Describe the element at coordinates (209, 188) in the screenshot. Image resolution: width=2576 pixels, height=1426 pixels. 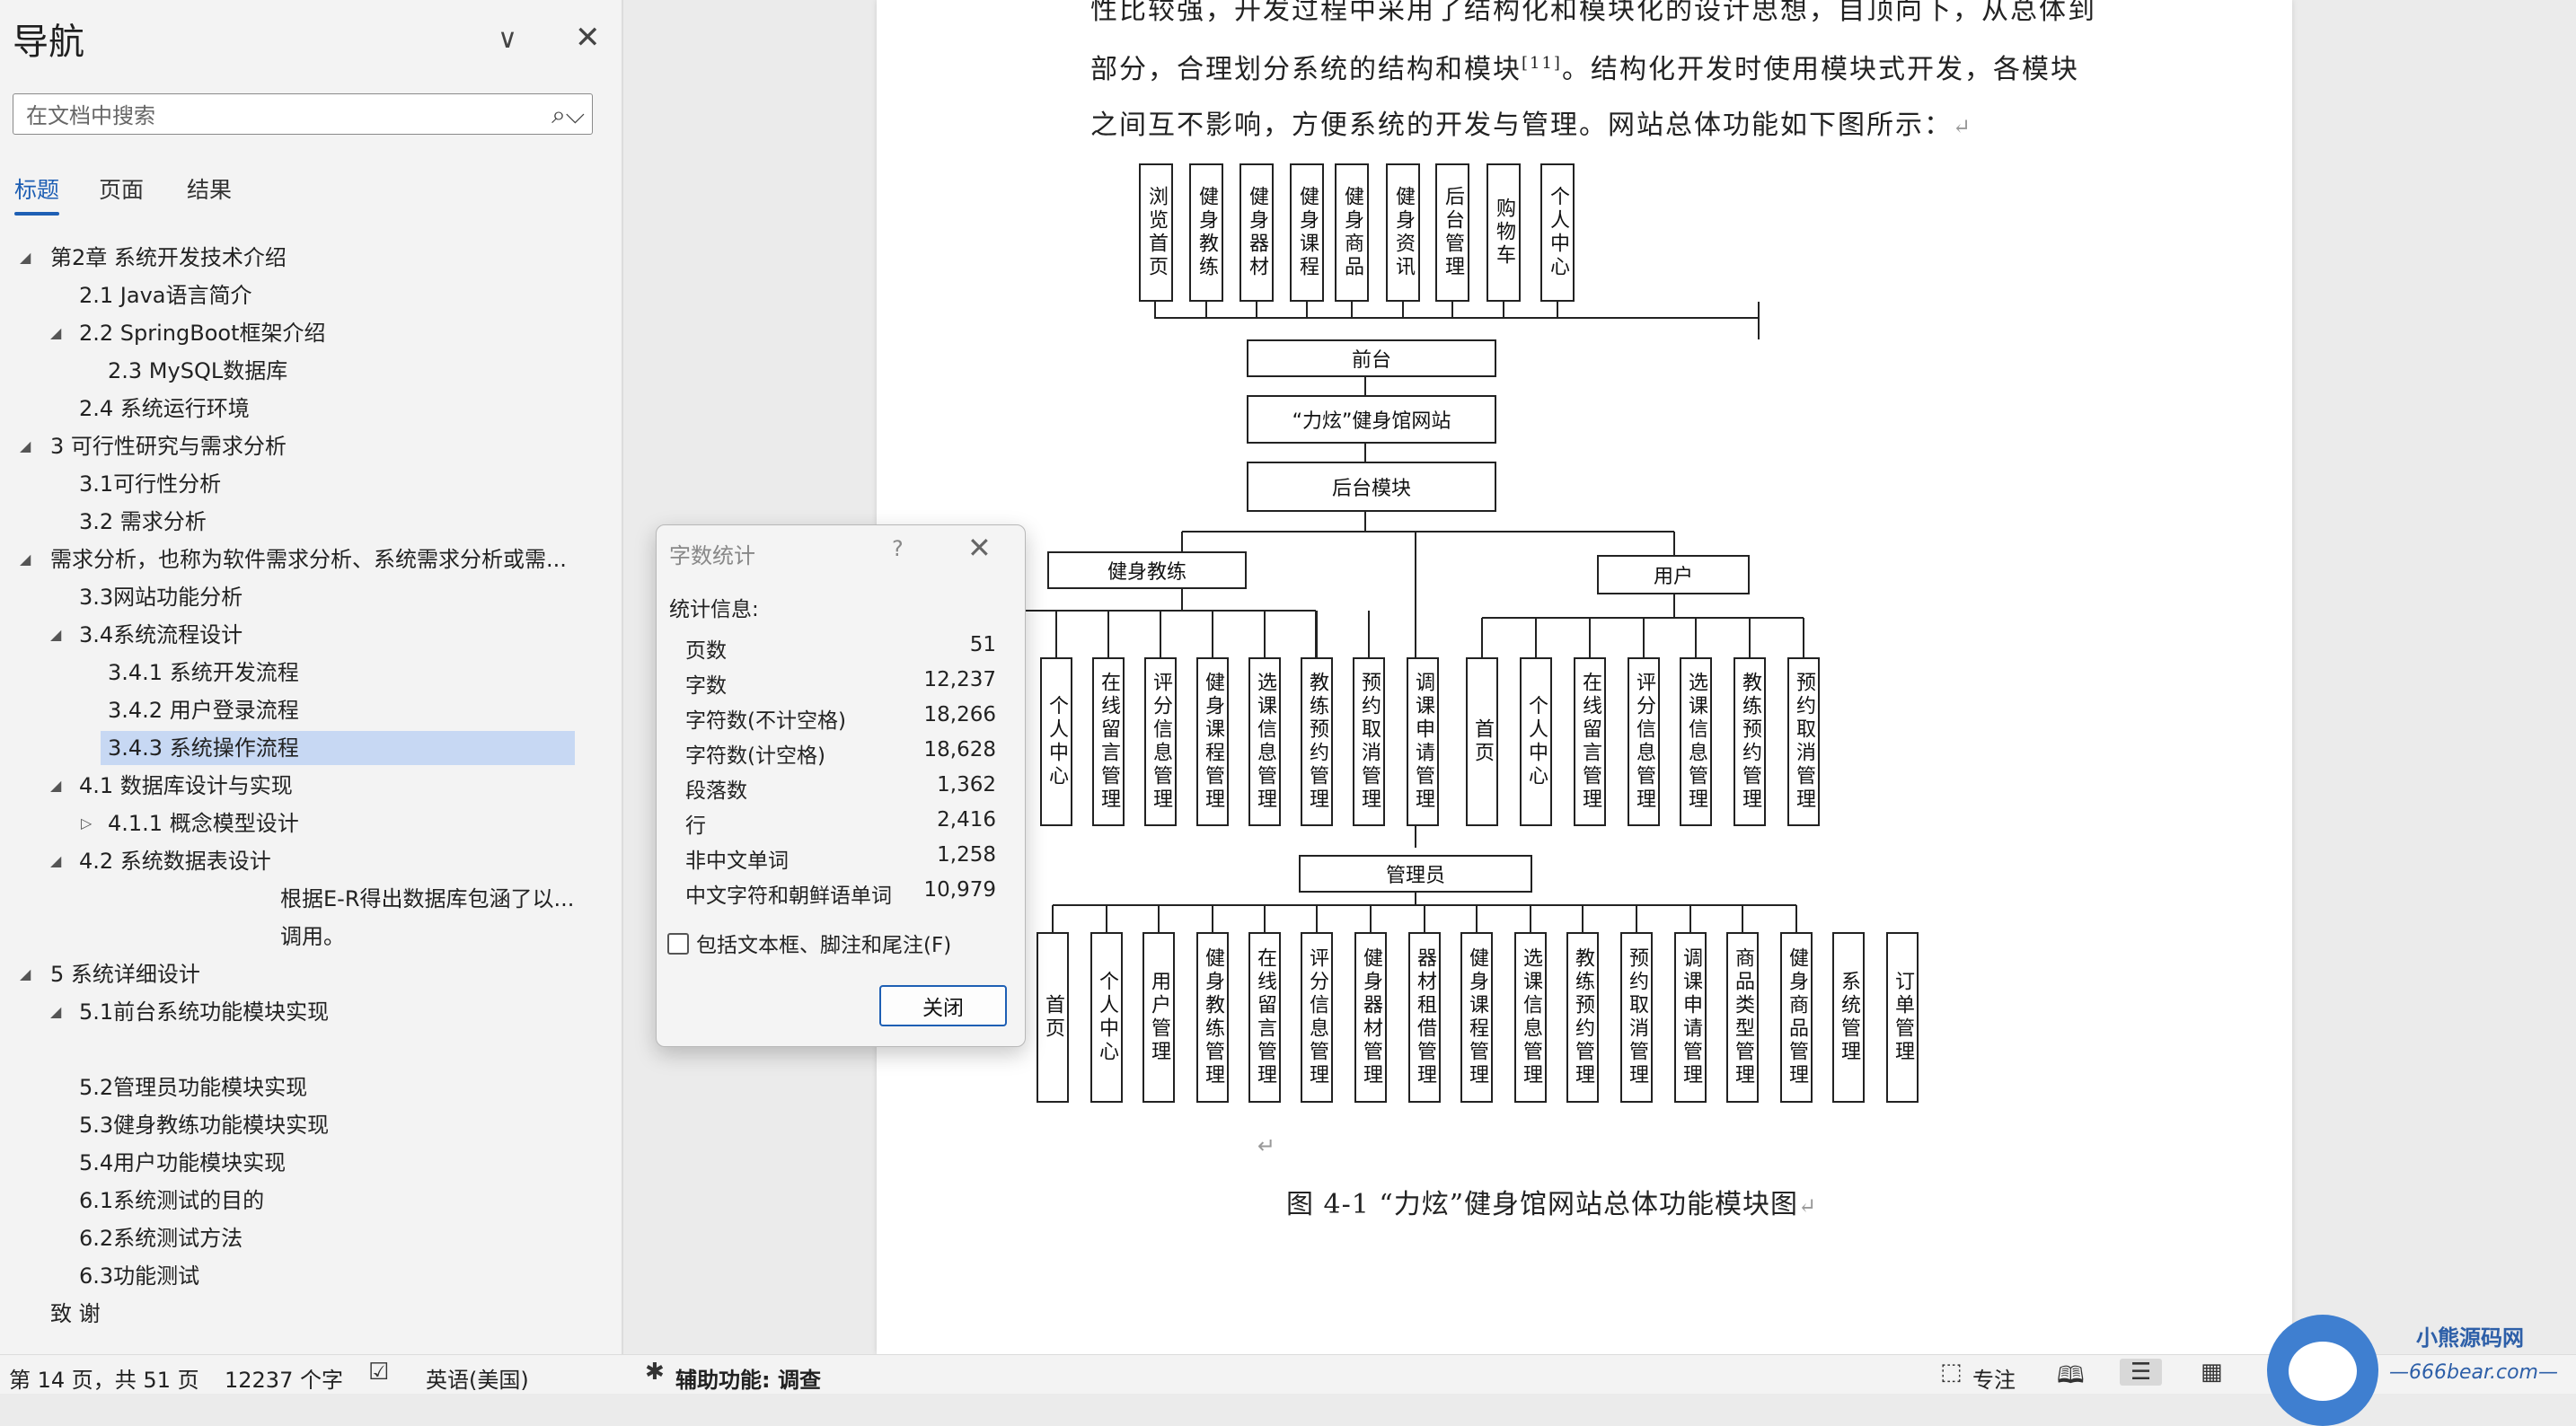
I see `tab-results: 结果` at that location.